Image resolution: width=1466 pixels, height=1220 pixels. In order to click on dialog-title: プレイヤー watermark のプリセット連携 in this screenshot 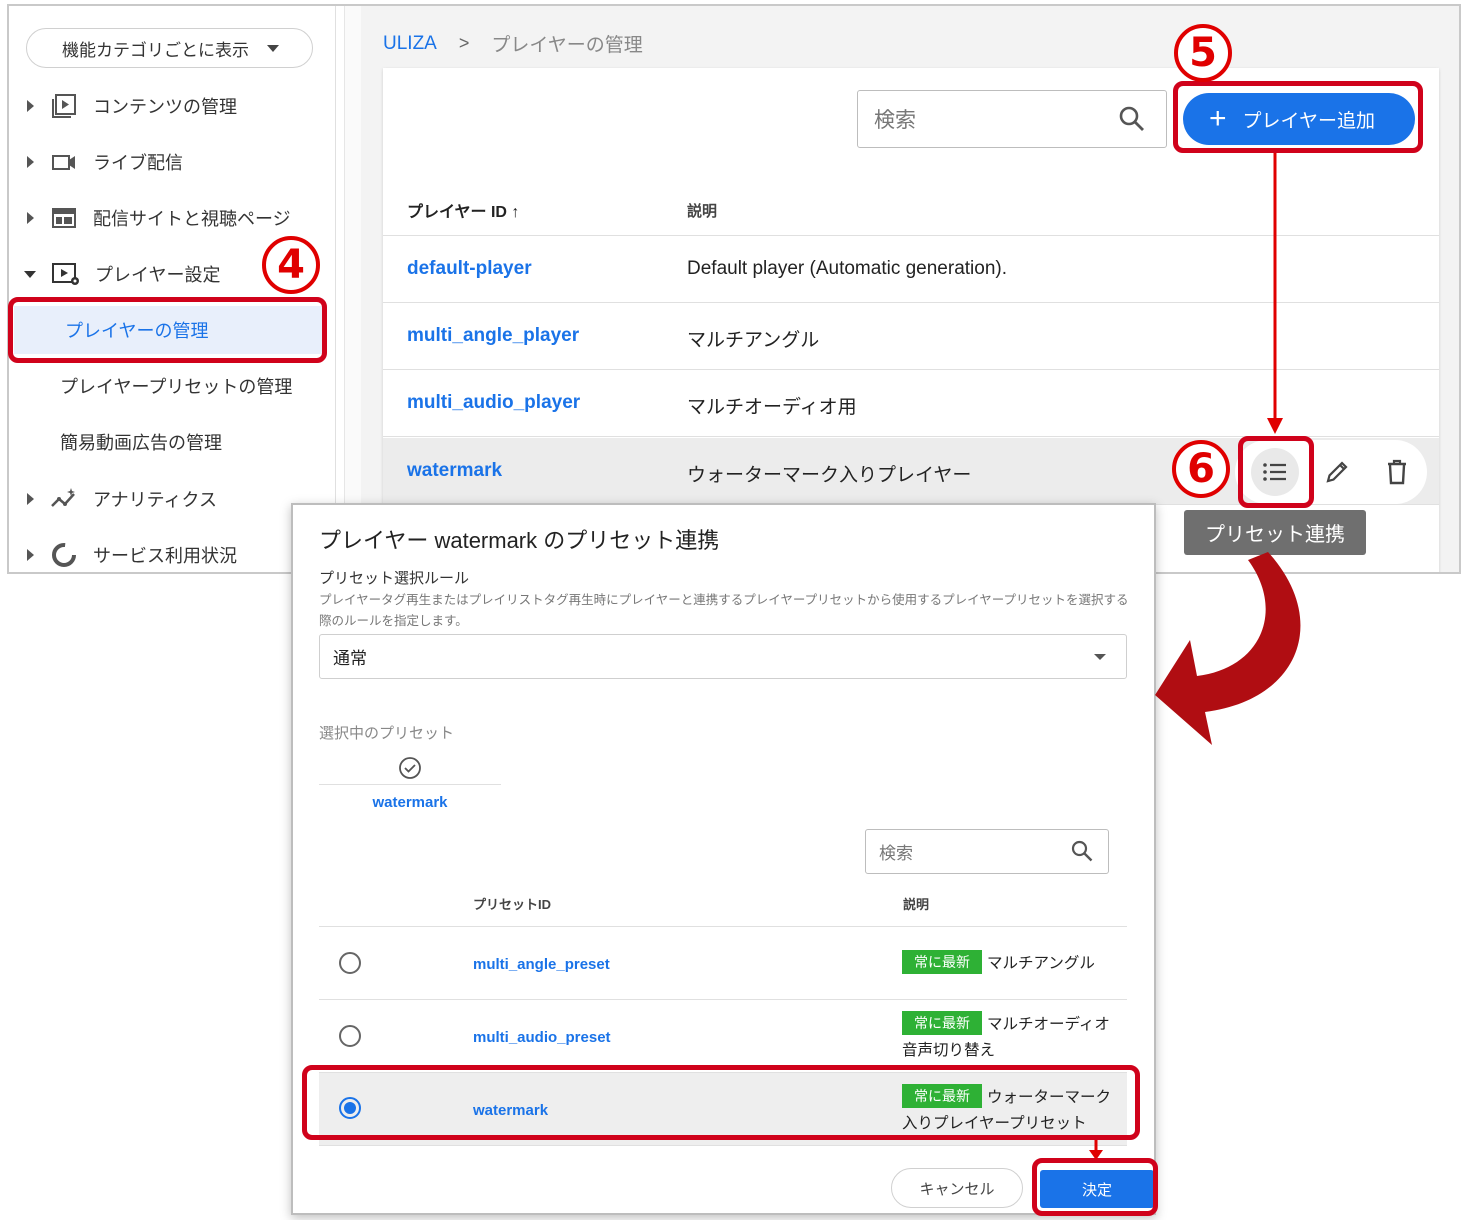, I will do `click(519, 540)`.